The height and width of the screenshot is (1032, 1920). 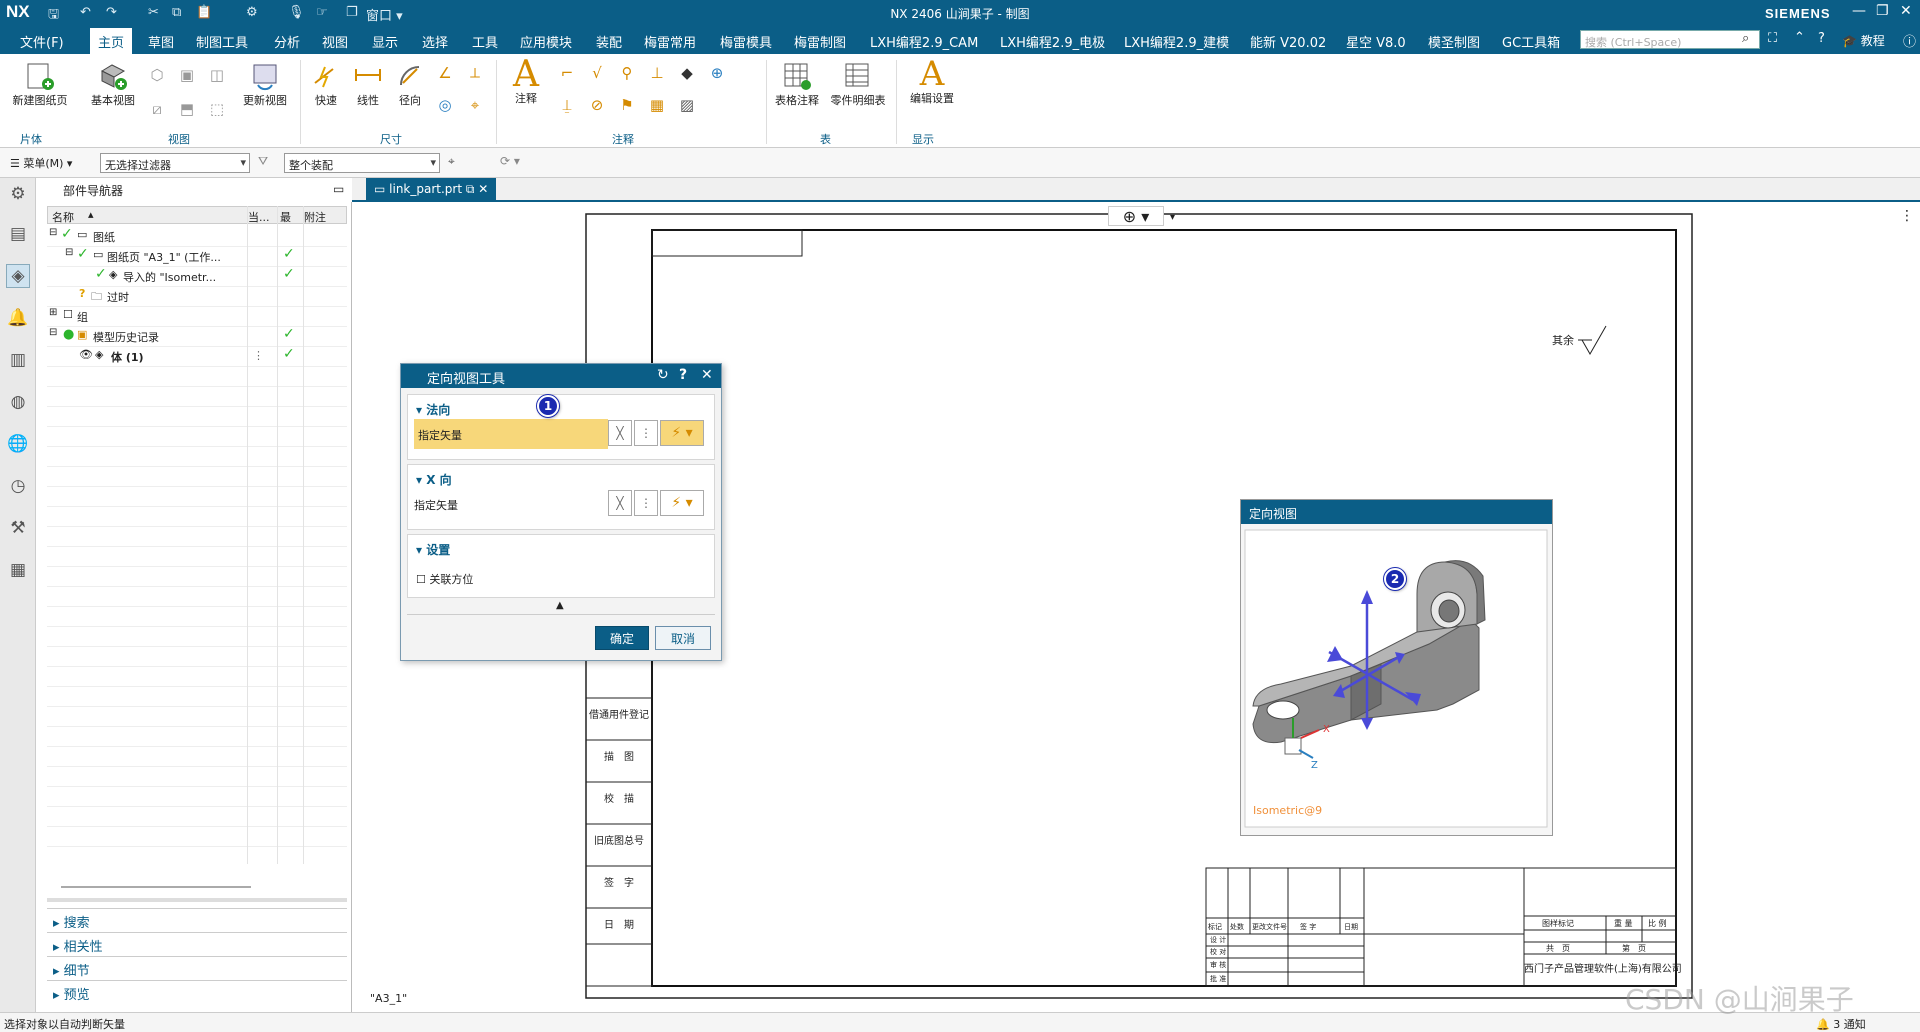 What do you see at coordinates (687, 105) in the screenshot?
I see `image-icon: ▨` at bounding box center [687, 105].